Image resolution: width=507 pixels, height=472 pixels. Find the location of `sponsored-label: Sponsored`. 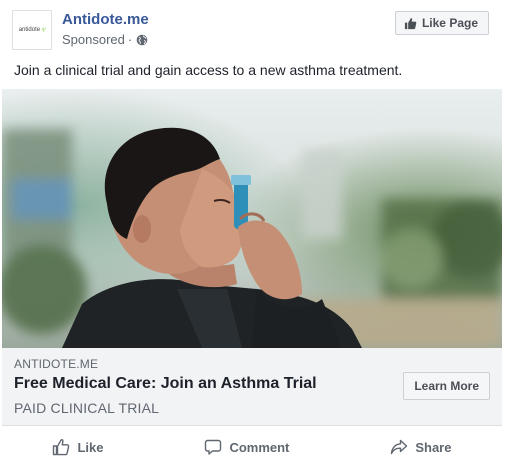

sponsored-label: Sponsored is located at coordinates (93, 39).